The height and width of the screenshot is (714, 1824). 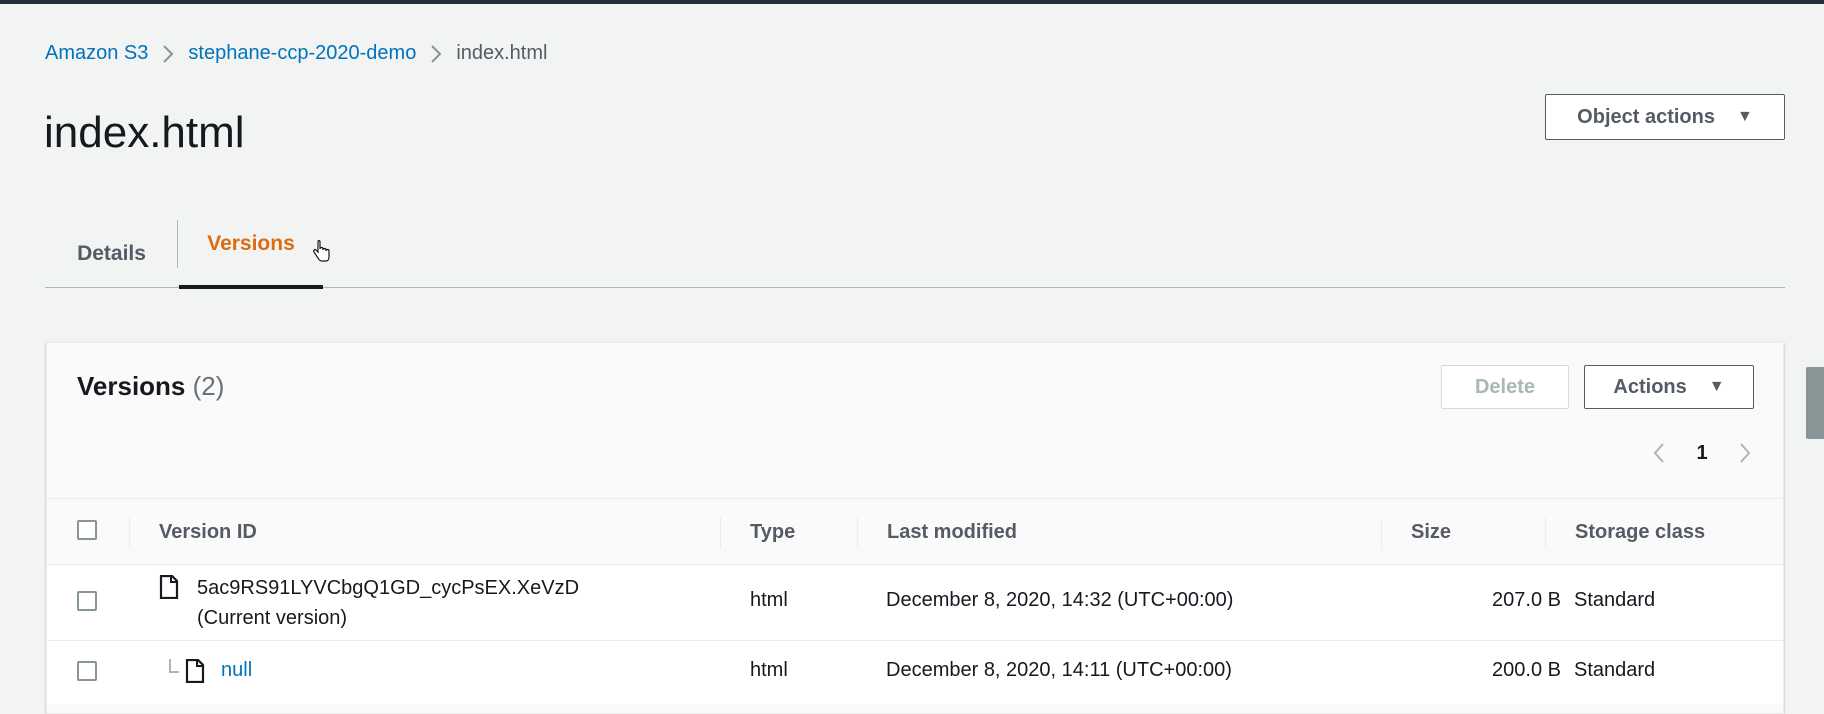 I want to click on pagination: 1, so click(x=1702, y=453).